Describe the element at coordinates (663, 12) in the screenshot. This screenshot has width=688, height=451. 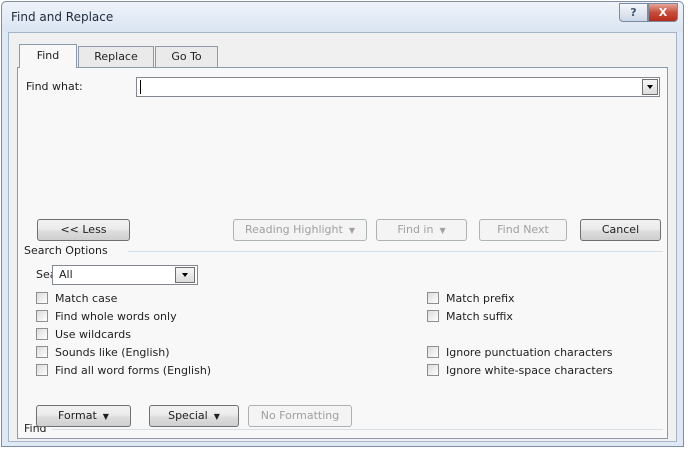
I see `close-button: X` at that location.